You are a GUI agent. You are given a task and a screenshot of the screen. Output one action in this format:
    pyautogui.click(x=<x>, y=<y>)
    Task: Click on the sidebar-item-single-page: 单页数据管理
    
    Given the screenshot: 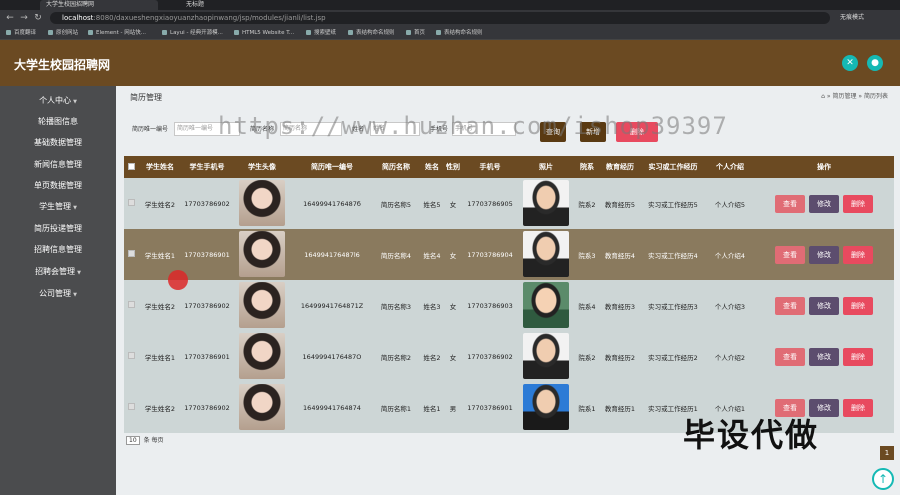 What is the action you would take?
    pyautogui.click(x=58, y=186)
    